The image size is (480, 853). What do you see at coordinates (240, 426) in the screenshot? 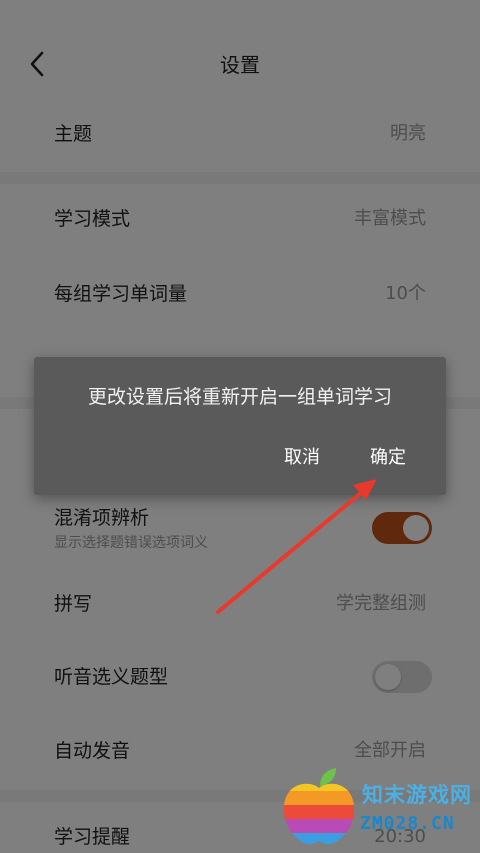
I see `confirm-dialog: 更改设置后将重新开启一组单词学习 取消 确定` at bounding box center [240, 426].